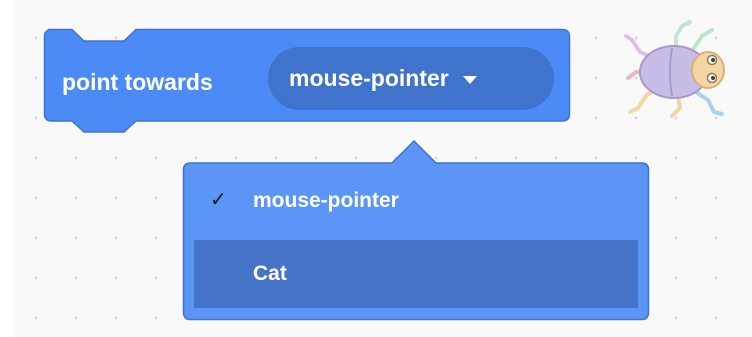 The width and height of the screenshot is (752, 337). I want to click on menu-item-mouse-pointer: ✓ mouse-pointer, so click(416, 201).